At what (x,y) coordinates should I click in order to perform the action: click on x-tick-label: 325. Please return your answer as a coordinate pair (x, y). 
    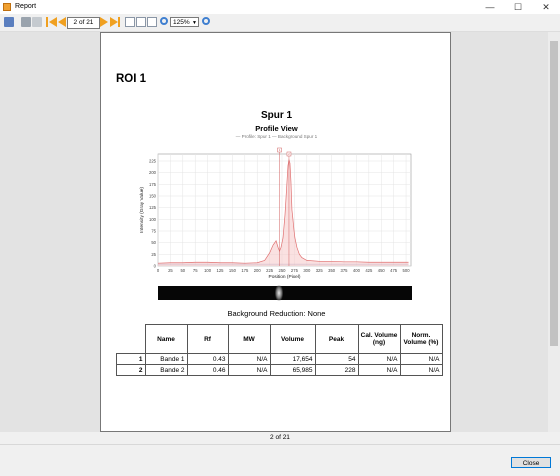
    Looking at the image, I should click on (320, 270).